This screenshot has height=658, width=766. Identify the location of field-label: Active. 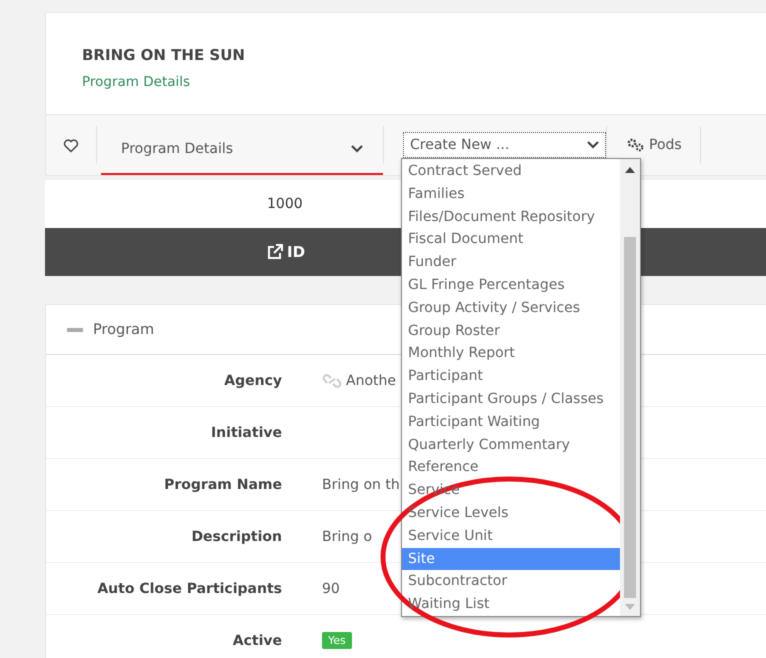
(257, 640).